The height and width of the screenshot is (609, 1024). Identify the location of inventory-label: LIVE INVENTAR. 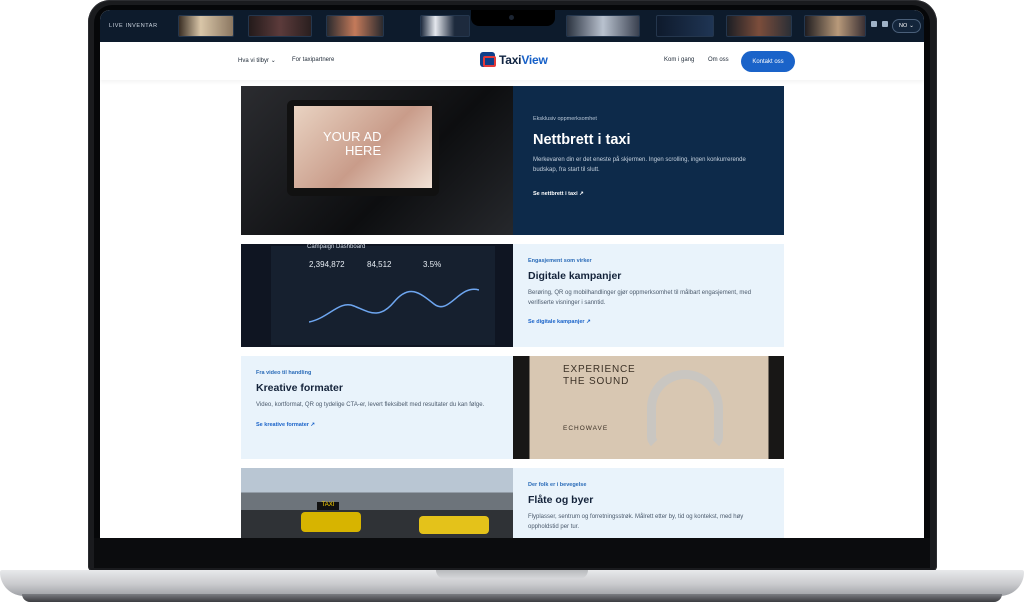
(133, 26).